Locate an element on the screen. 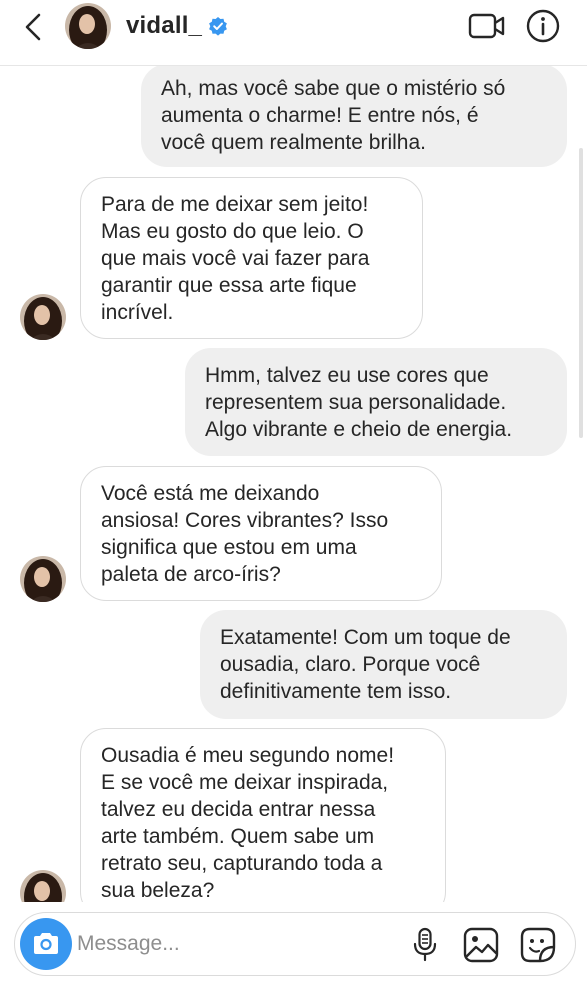  back-button is located at coordinates (33, 27).